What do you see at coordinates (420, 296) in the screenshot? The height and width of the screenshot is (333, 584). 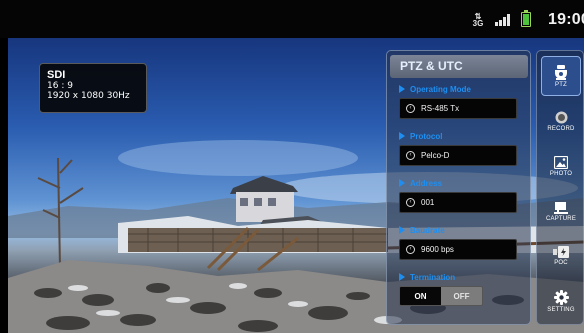 I see `termination-on-button: ON` at bounding box center [420, 296].